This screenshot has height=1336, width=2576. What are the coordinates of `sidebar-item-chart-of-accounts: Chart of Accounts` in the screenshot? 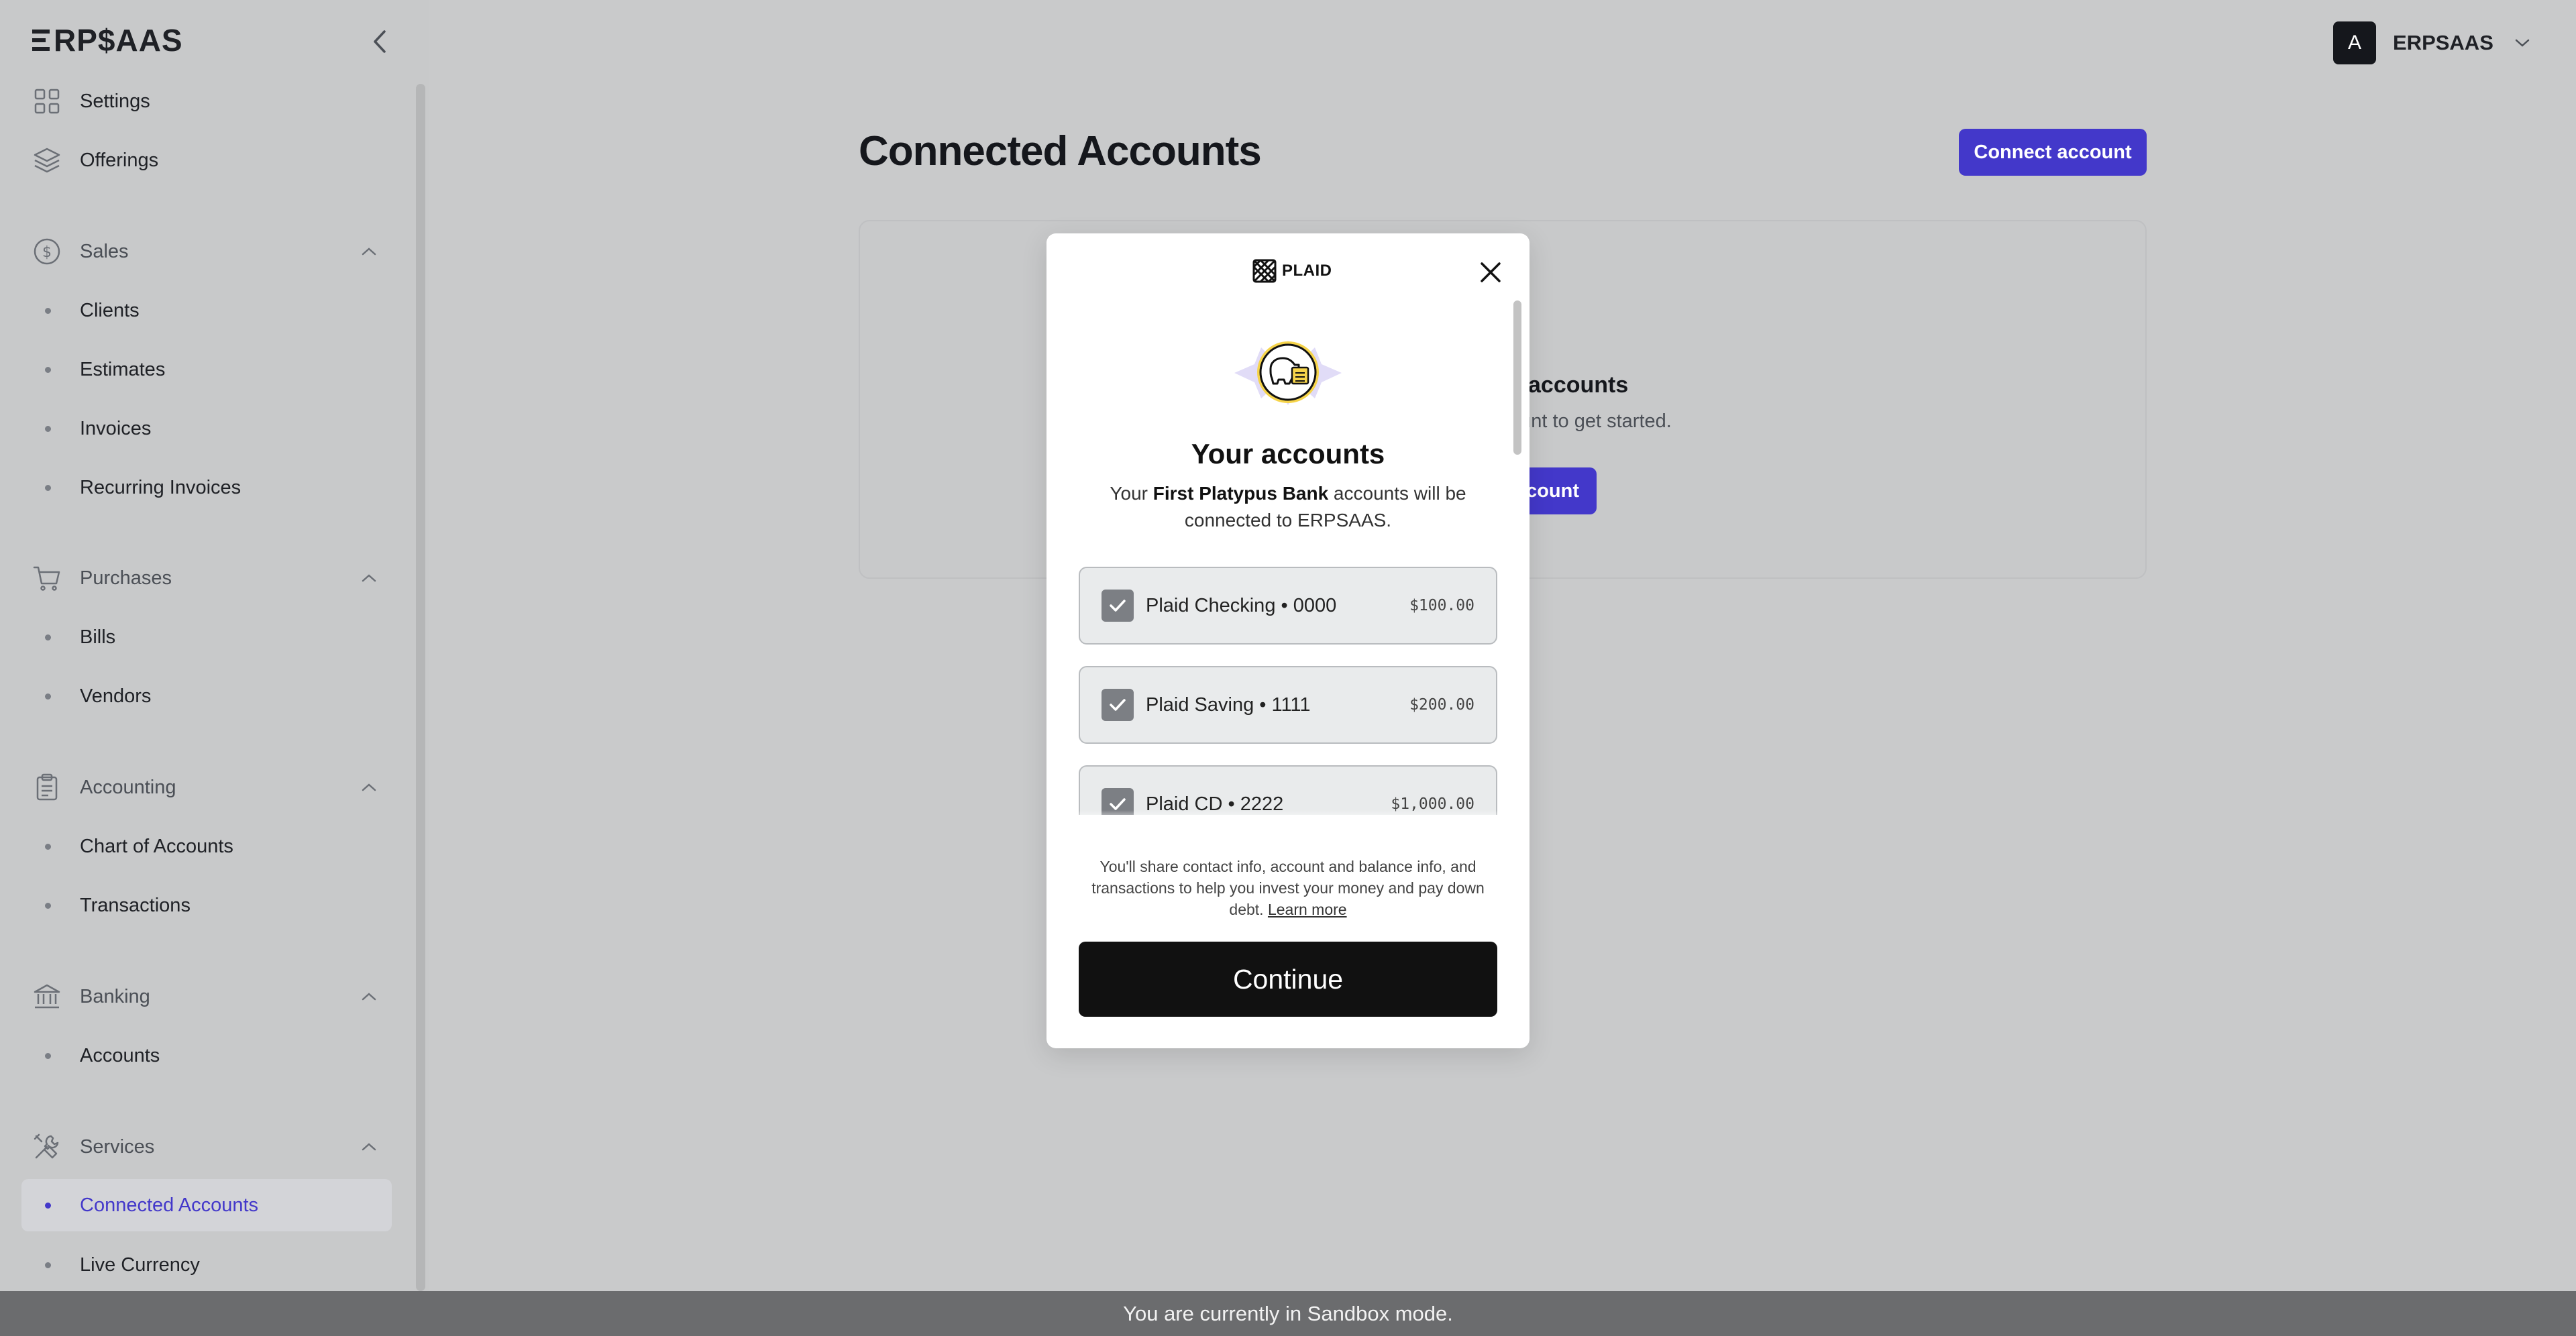 It's located at (198, 847).